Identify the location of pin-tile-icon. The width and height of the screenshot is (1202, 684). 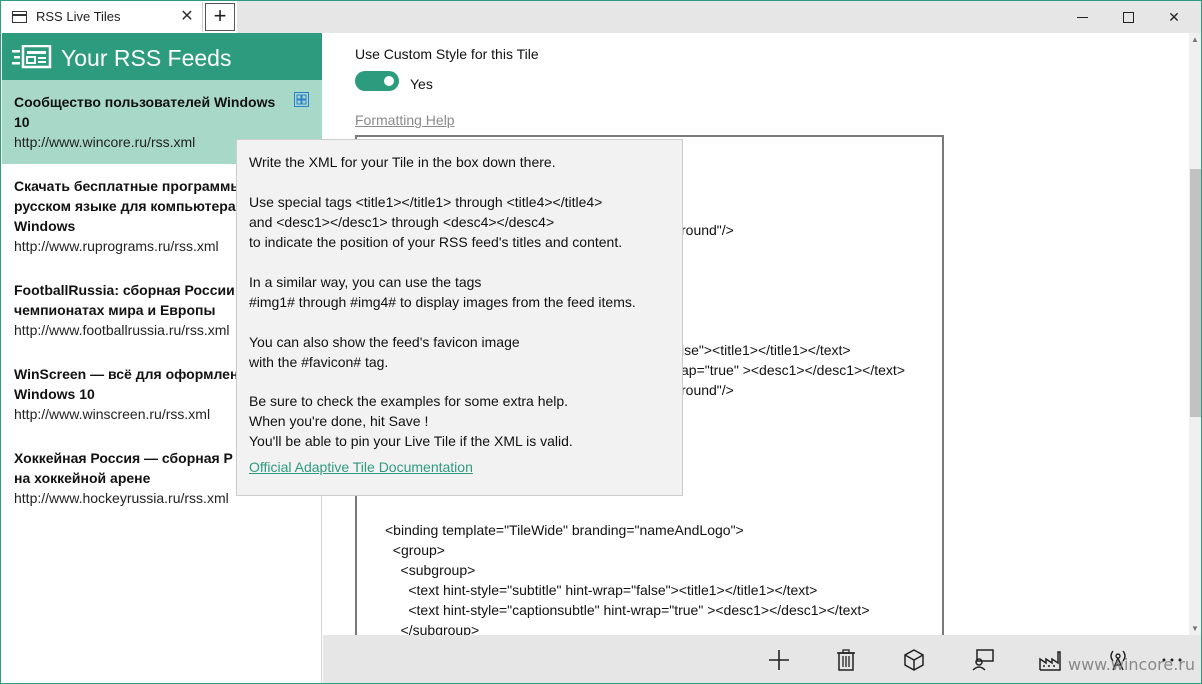
(301, 99).